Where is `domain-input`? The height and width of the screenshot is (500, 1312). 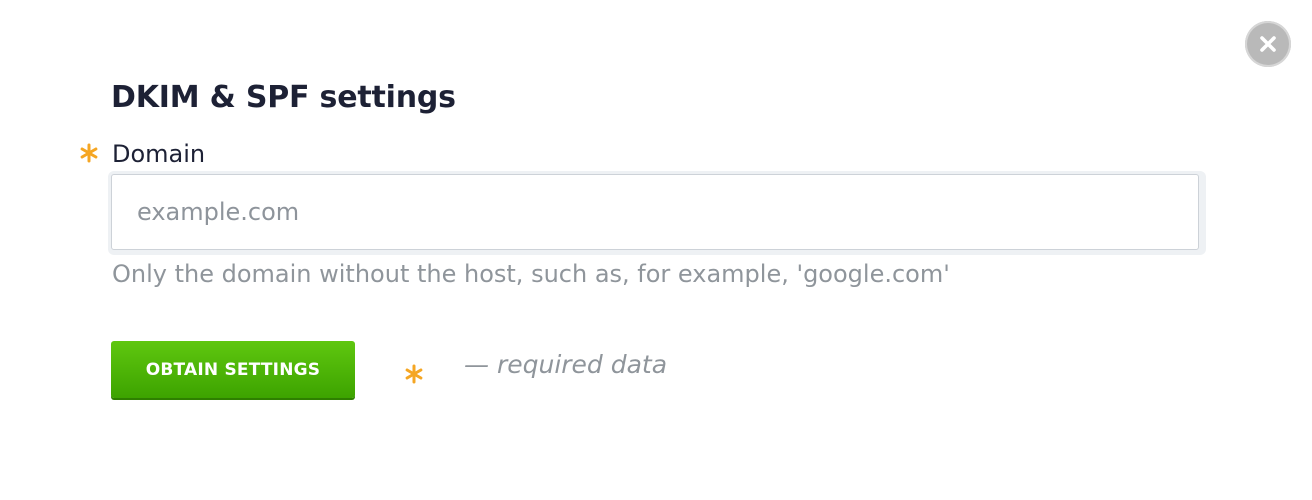
domain-input is located at coordinates (655, 212).